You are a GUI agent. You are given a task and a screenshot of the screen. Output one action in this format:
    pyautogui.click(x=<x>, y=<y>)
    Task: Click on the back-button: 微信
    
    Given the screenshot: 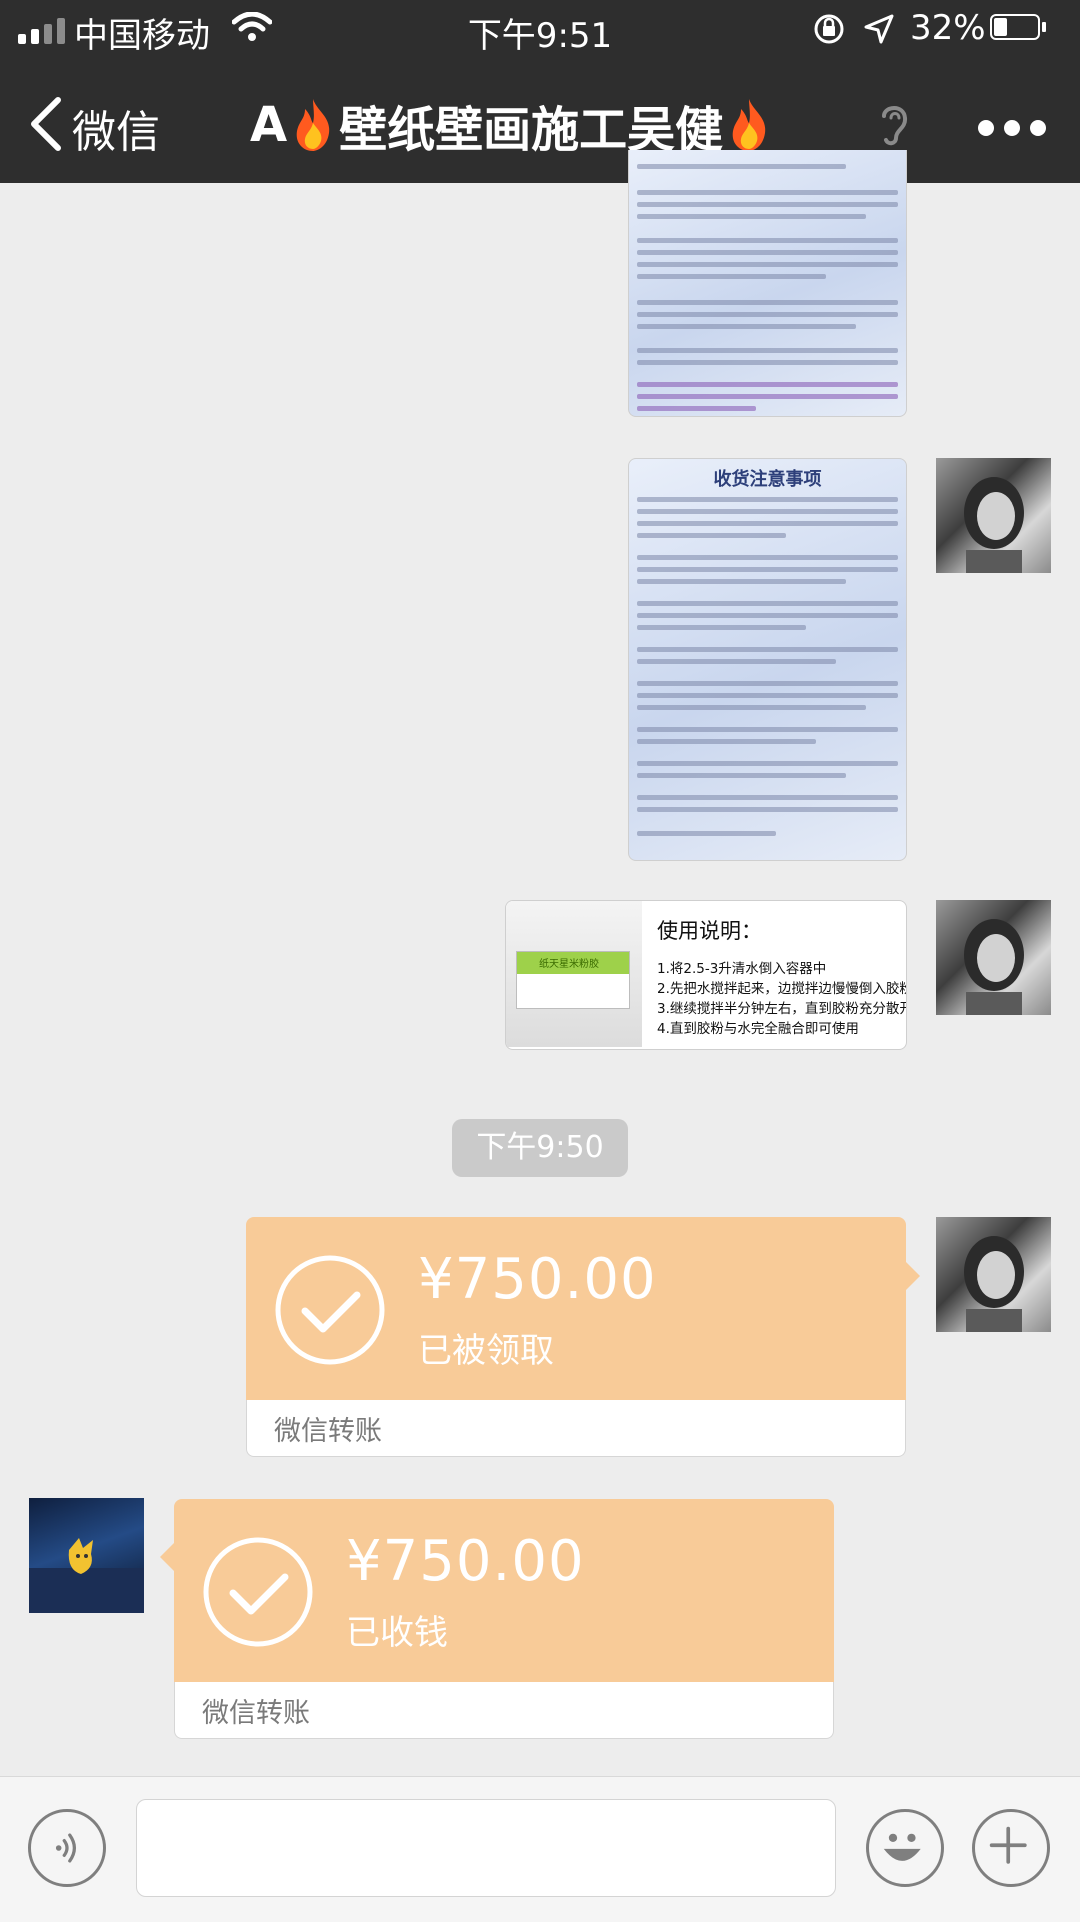 What is the action you would take?
    pyautogui.click(x=116, y=128)
    